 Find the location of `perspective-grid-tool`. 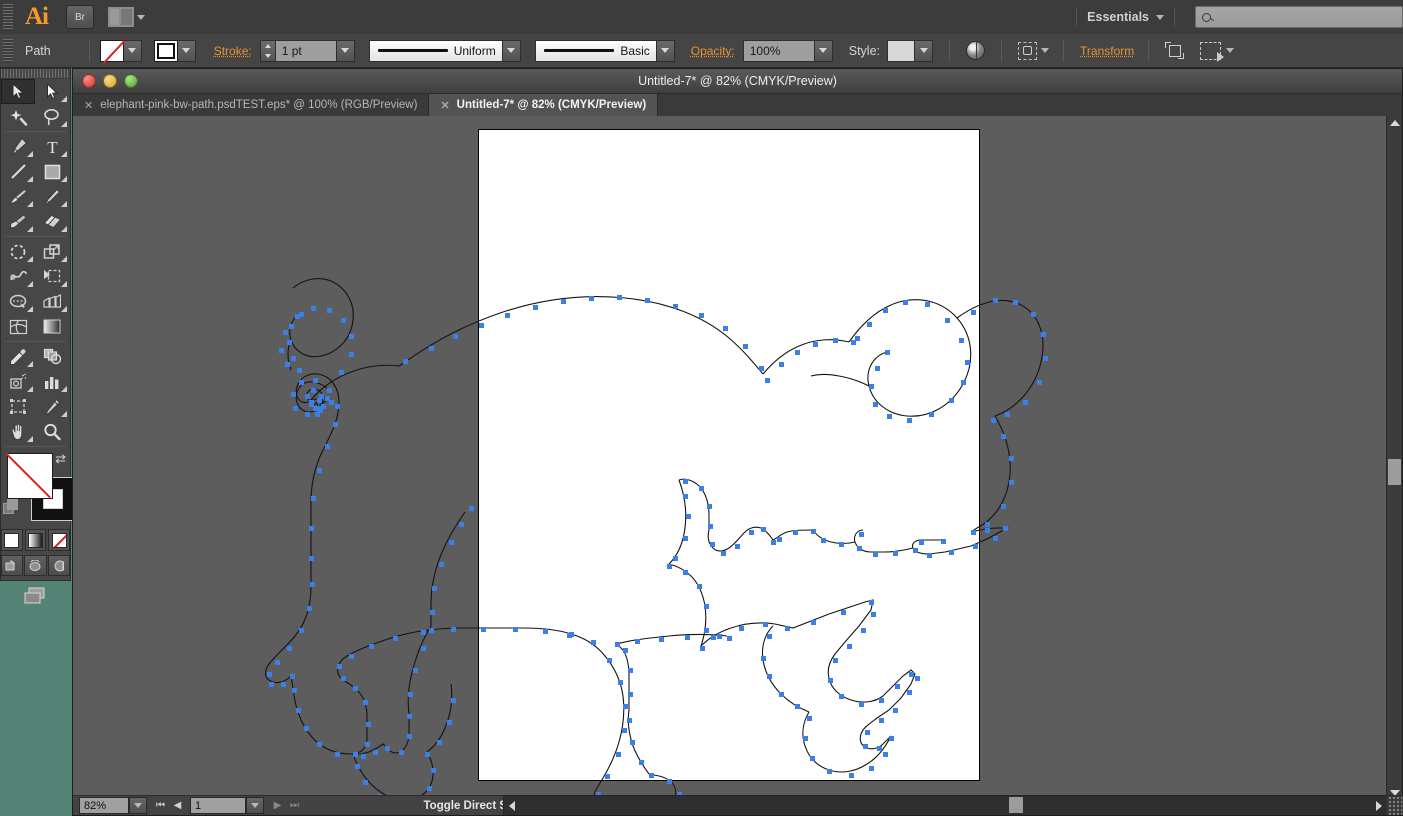

perspective-grid-tool is located at coordinates (52, 301).